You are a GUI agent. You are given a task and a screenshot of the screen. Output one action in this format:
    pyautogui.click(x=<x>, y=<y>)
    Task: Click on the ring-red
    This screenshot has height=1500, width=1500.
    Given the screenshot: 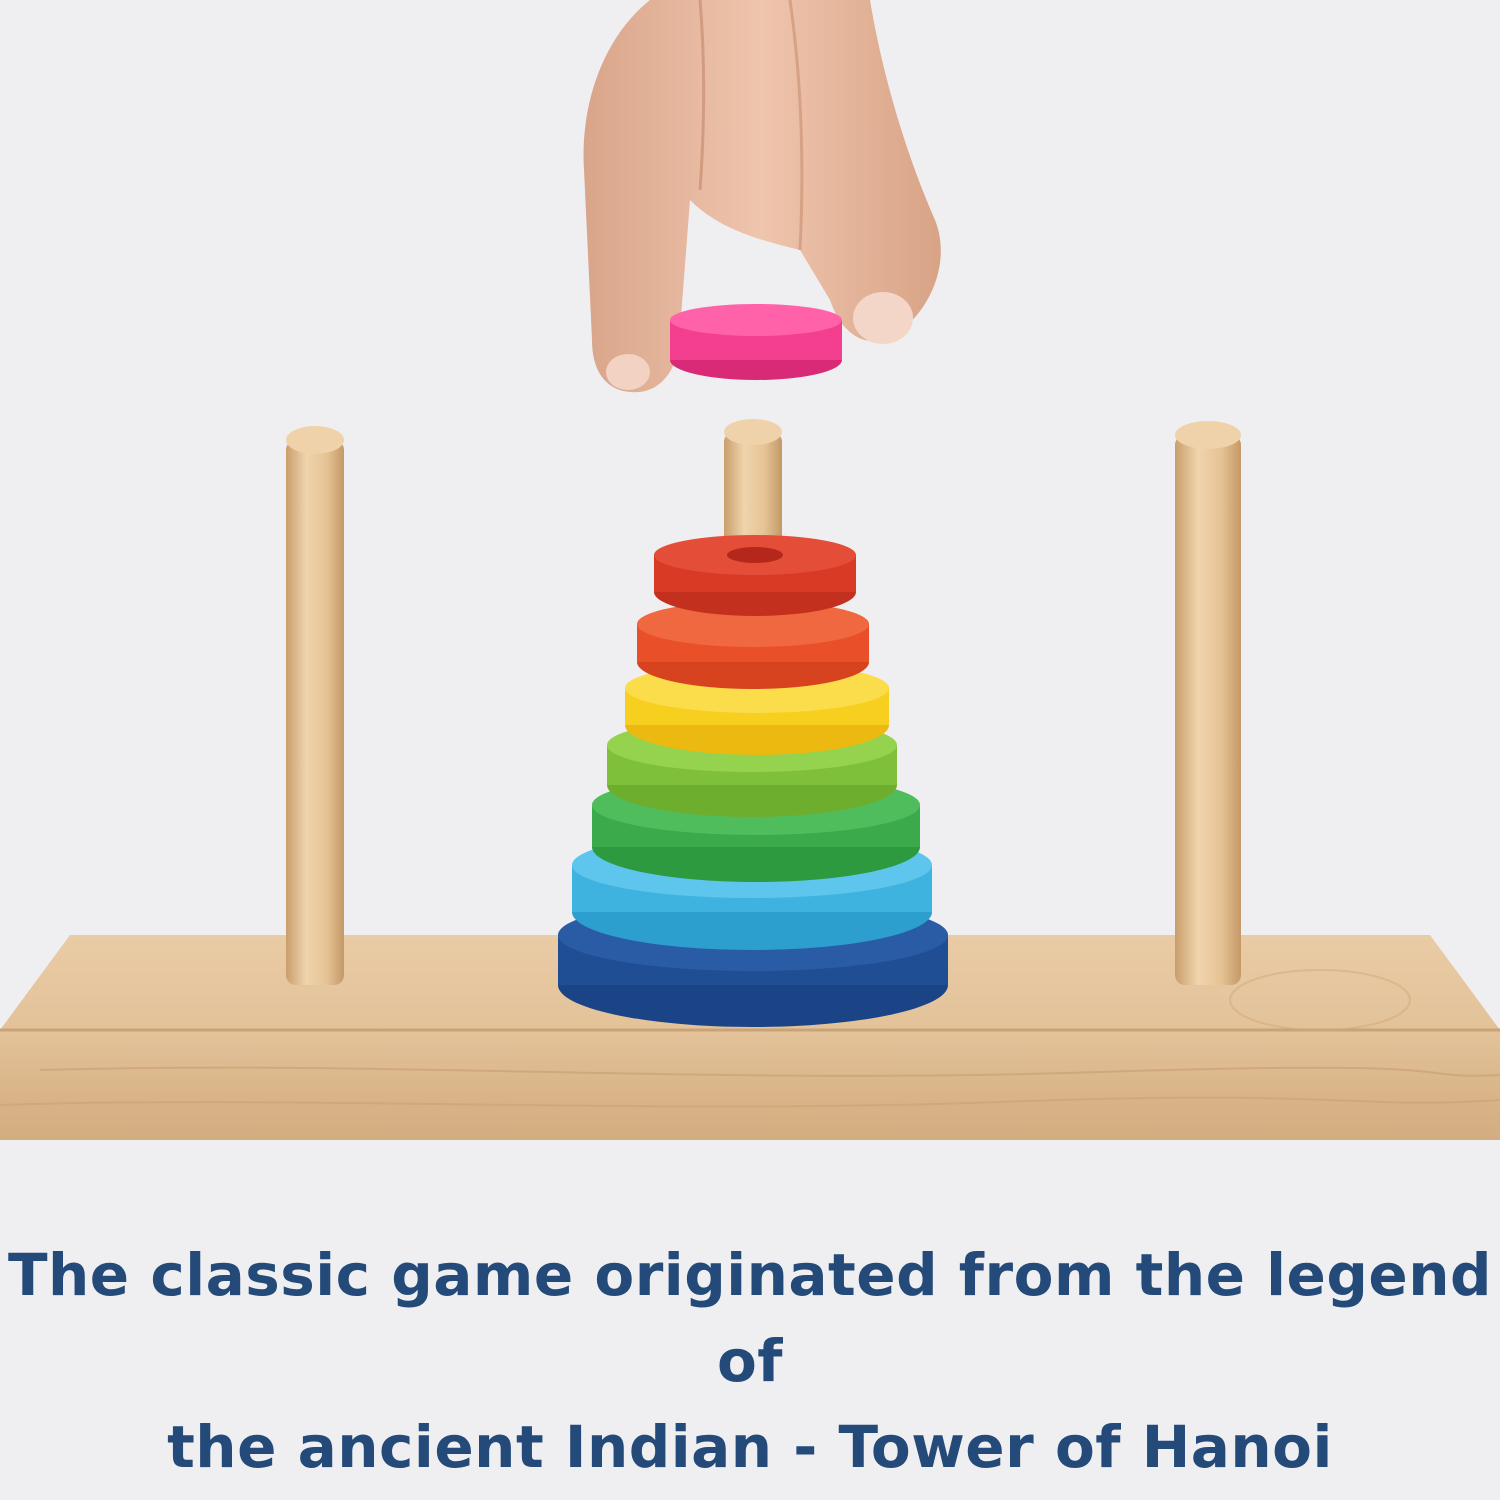 What is the action you would take?
    pyautogui.click(x=755, y=575)
    